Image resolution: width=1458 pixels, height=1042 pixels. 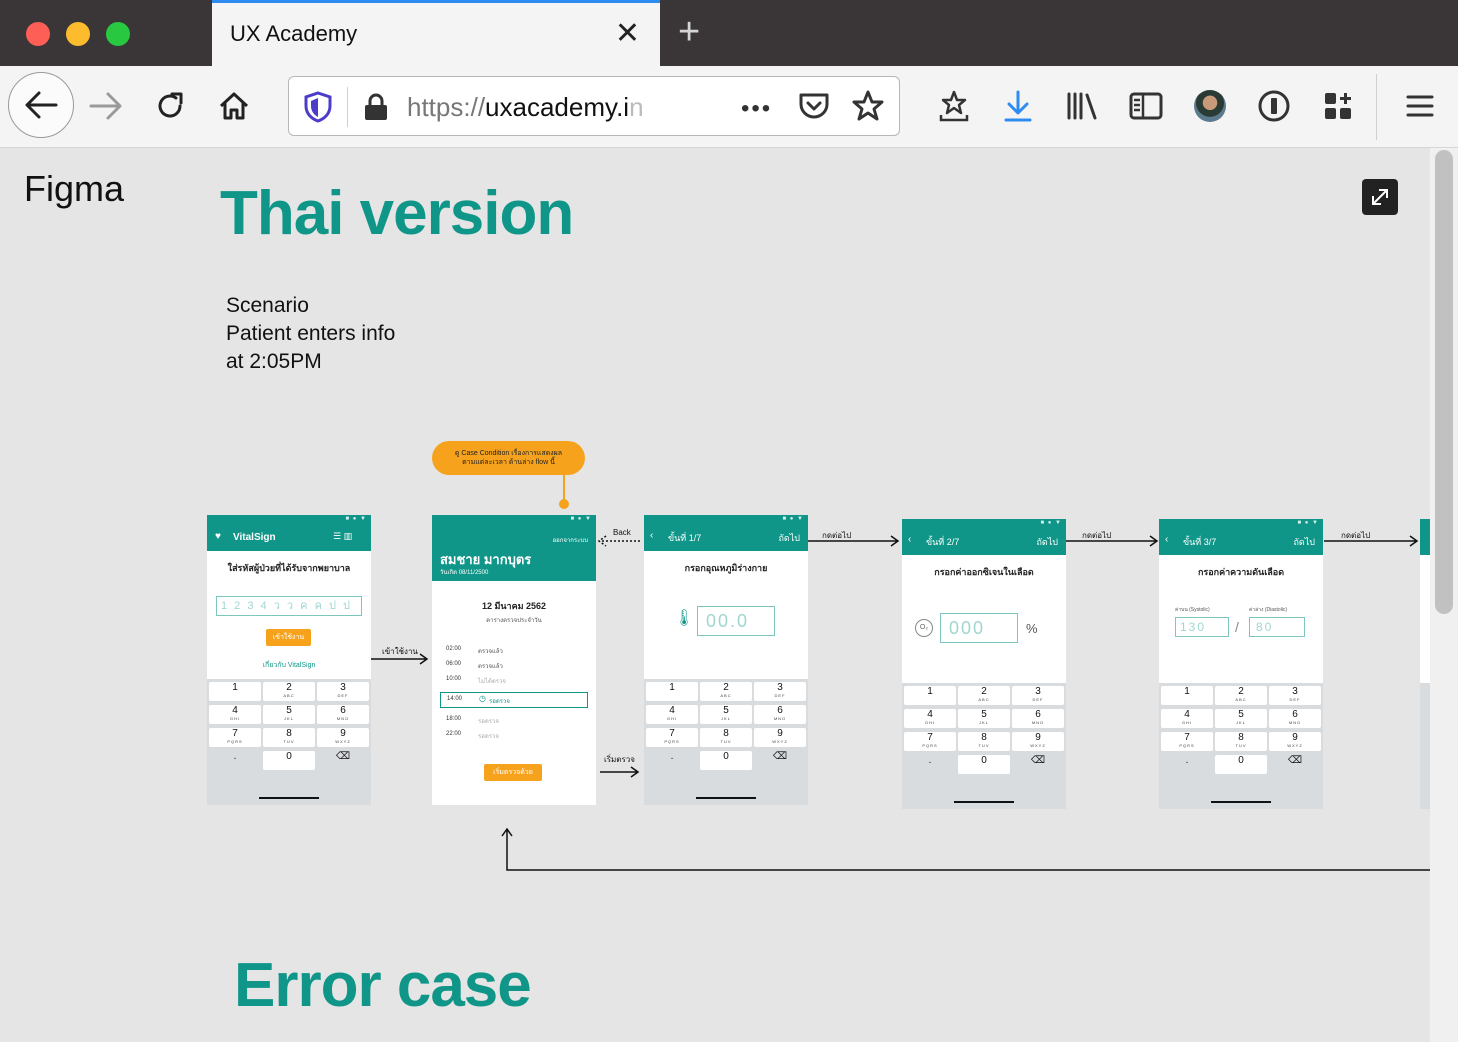 What do you see at coordinates (288, 637) in the screenshot?
I see `login-button: เข้าใช้งาน` at bounding box center [288, 637].